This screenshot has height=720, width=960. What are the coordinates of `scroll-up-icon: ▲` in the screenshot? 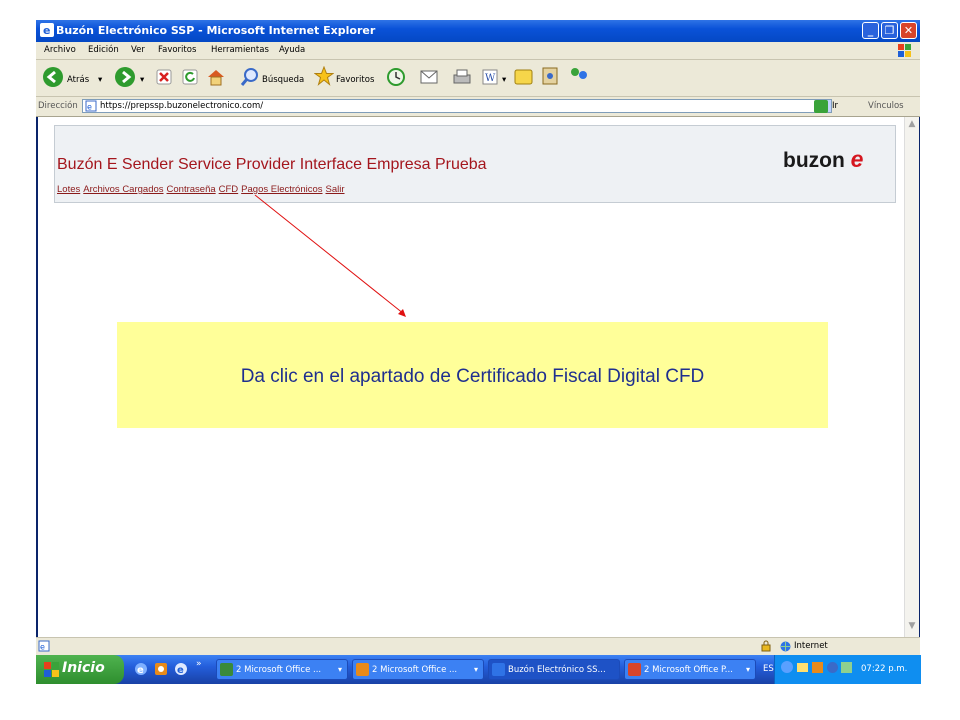 It's located at (912, 125).